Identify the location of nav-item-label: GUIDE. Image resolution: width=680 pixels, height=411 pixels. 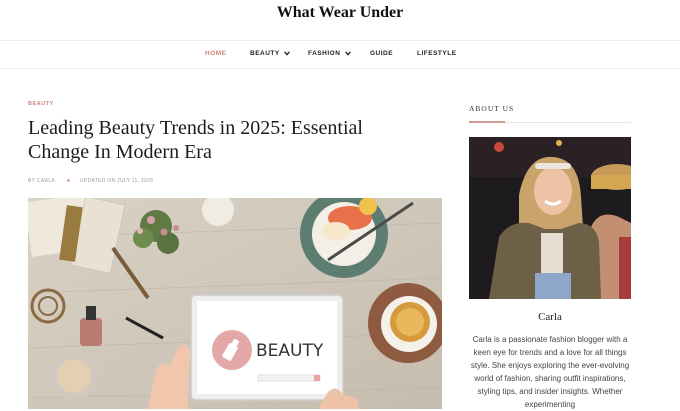
(382, 53).